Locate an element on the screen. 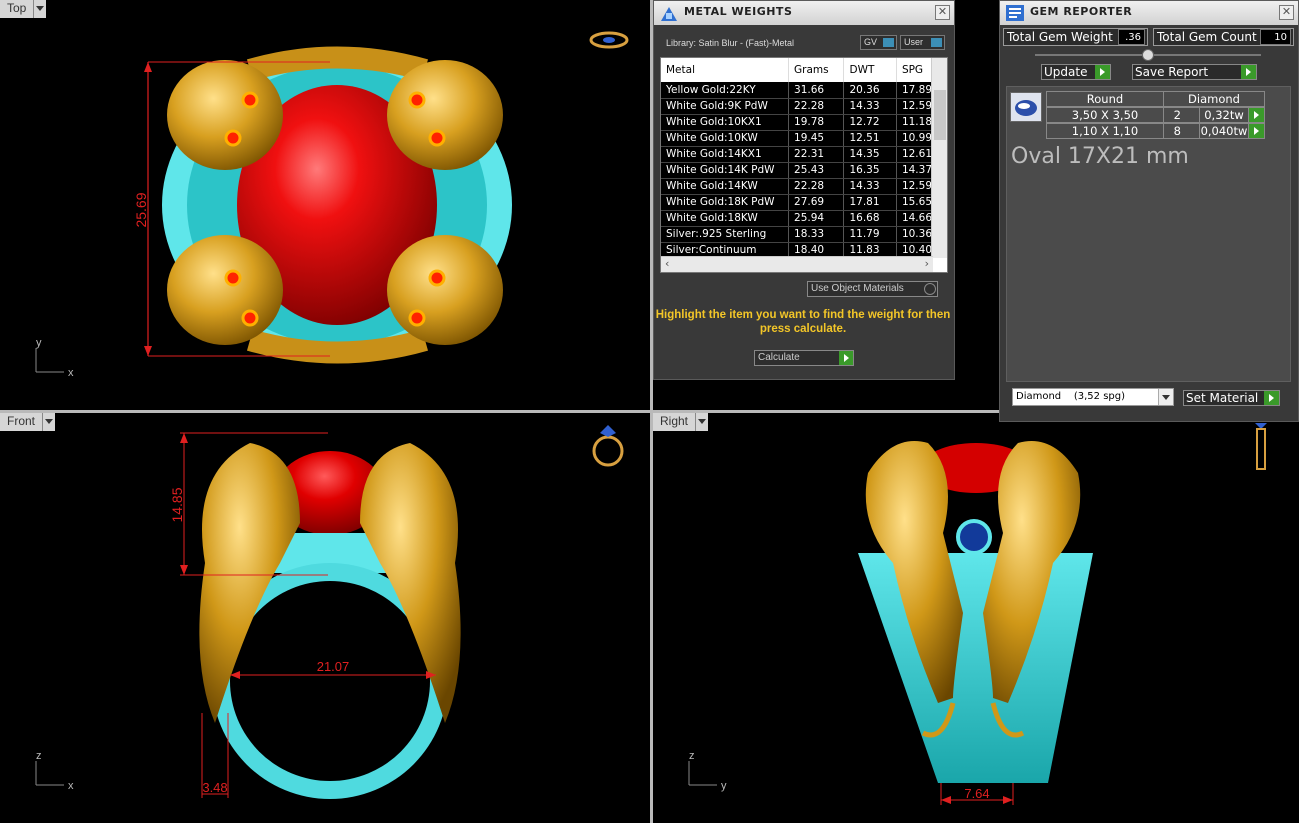 This screenshot has height=823, width=1299. table-row: White Gold:10KX1 19.78 12.72 11.18 is located at coordinates (797, 122).